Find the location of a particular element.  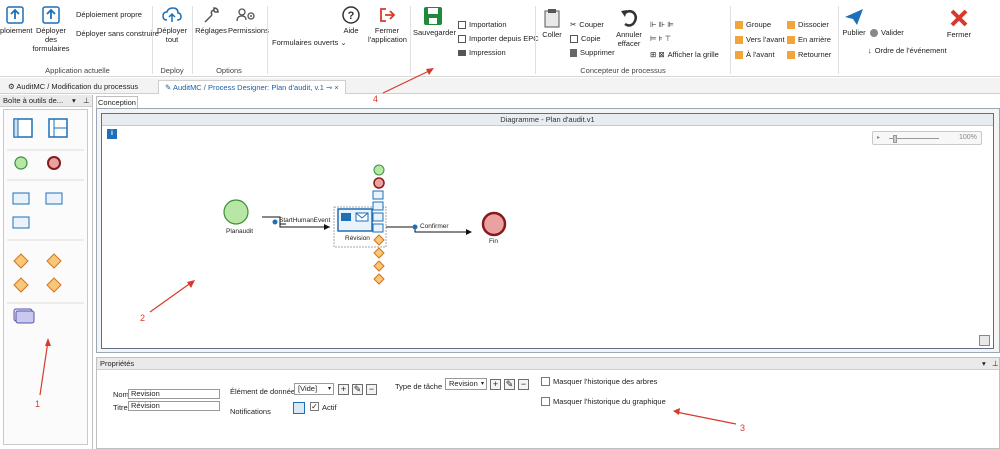

name-field: Revision is located at coordinates (174, 394).